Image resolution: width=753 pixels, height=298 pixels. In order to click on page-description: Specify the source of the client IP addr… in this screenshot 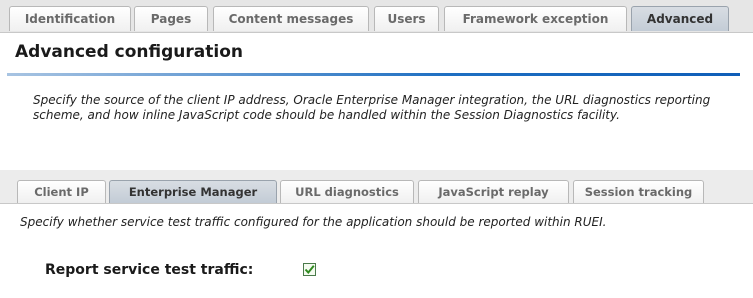, I will do `click(372, 107)`.